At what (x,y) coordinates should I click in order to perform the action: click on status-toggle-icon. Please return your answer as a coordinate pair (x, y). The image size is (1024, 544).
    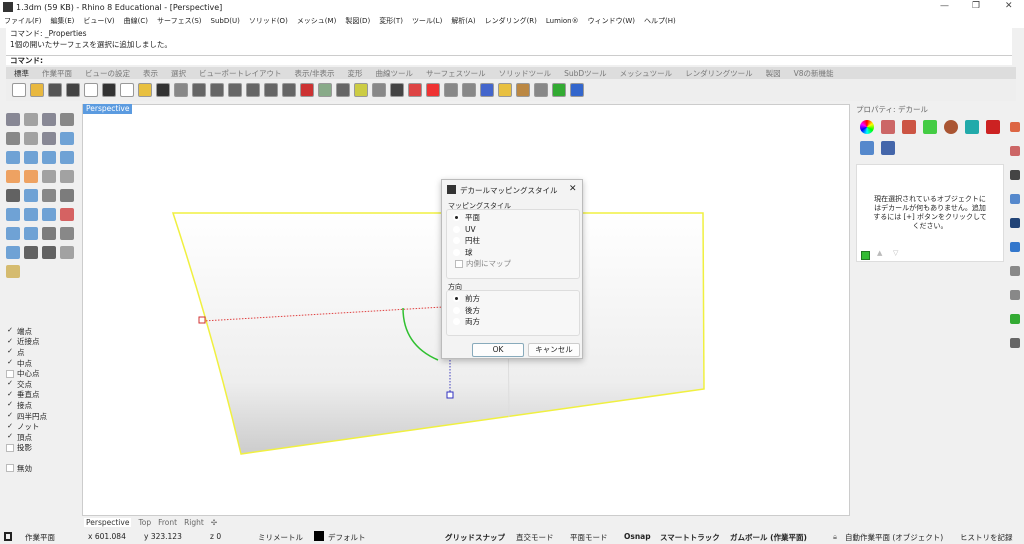
    Looking at the image, I should click on (8, 536).